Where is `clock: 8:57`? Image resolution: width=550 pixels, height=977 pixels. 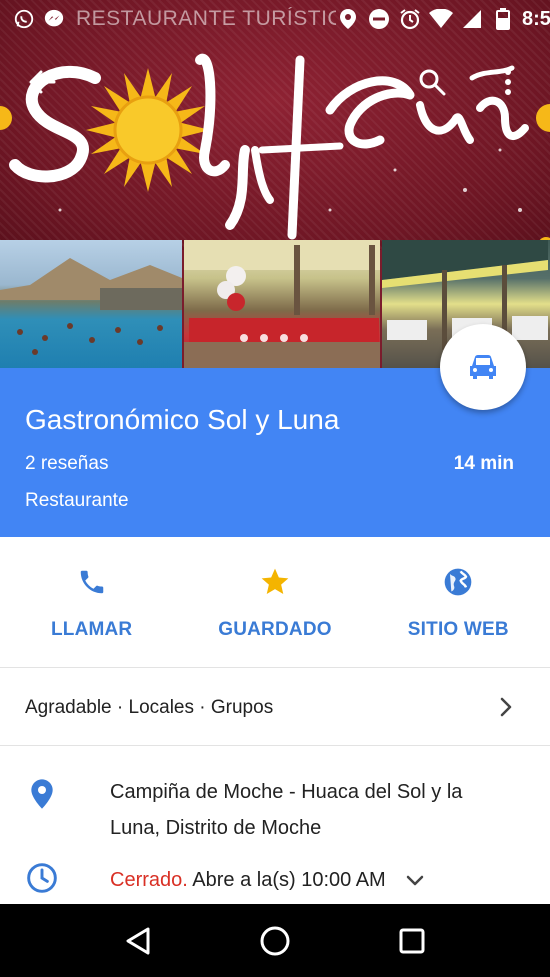
clock: 8:57 is located at coordinates (536, 18).